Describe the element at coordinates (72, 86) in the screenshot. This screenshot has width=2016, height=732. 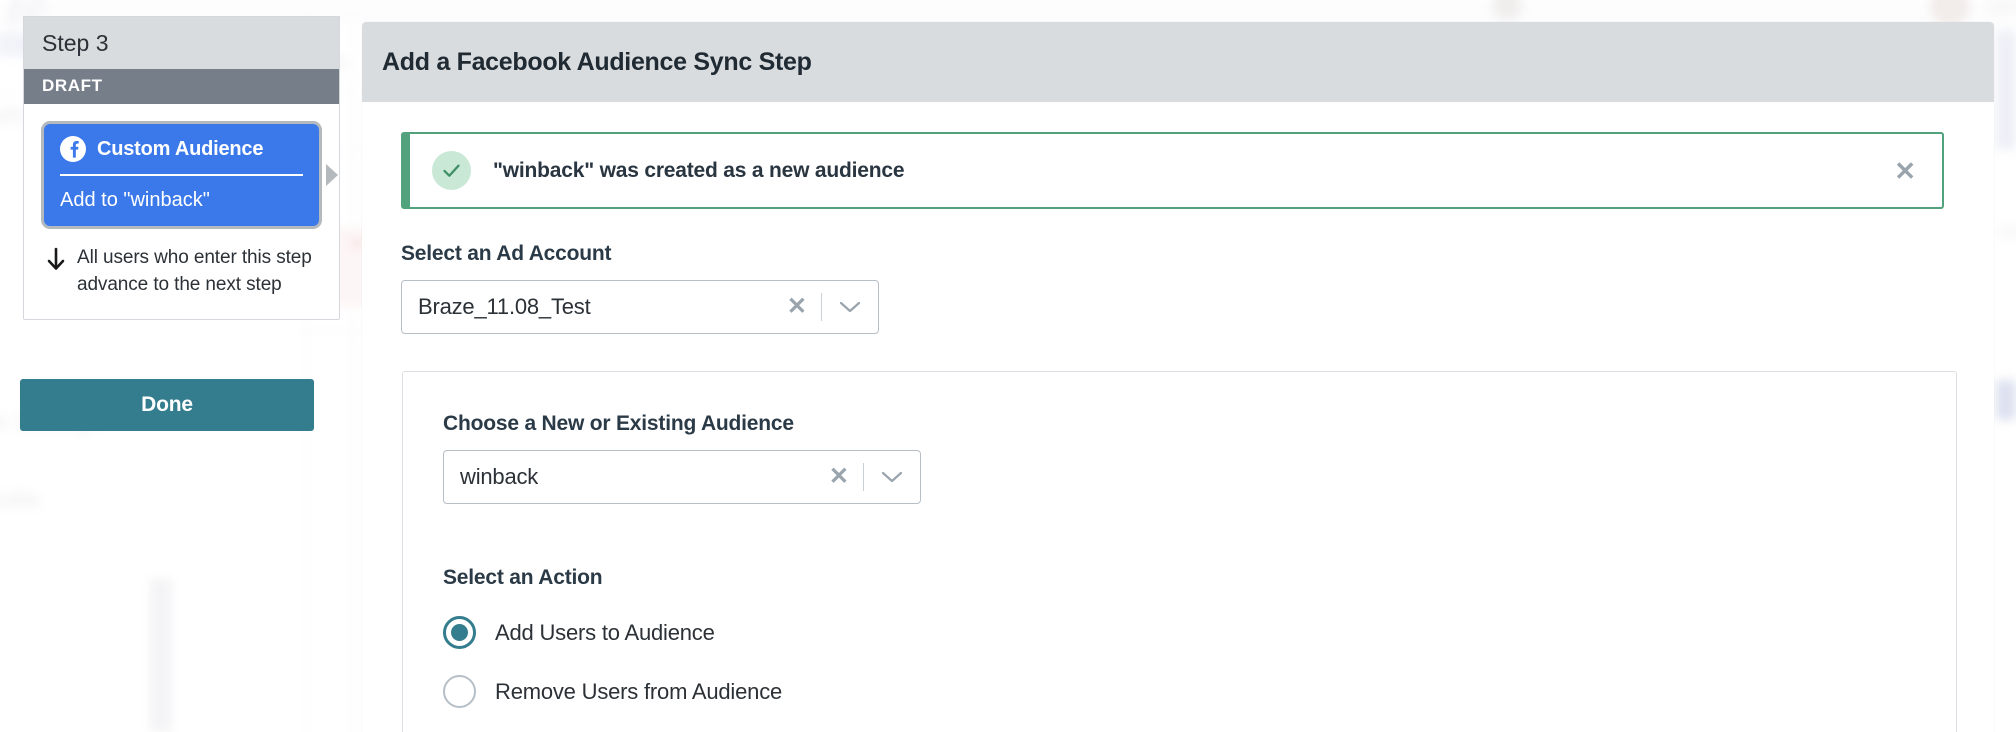
I see `status-badge-label: DRAFT` at that location.